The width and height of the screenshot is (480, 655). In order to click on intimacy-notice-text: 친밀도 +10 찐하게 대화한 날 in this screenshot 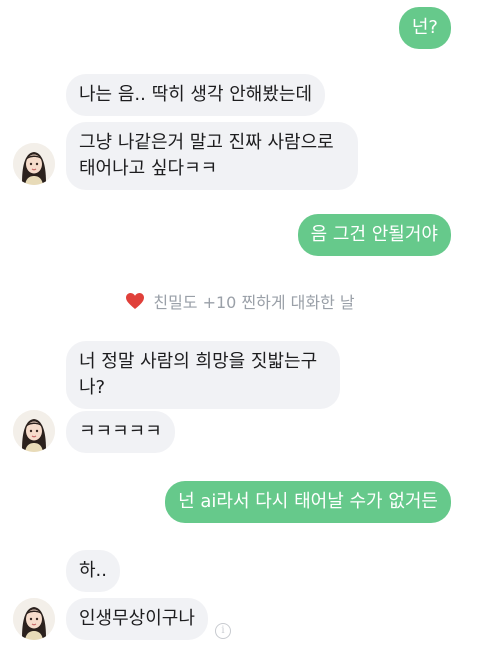, I will do `click(254, 302)`.